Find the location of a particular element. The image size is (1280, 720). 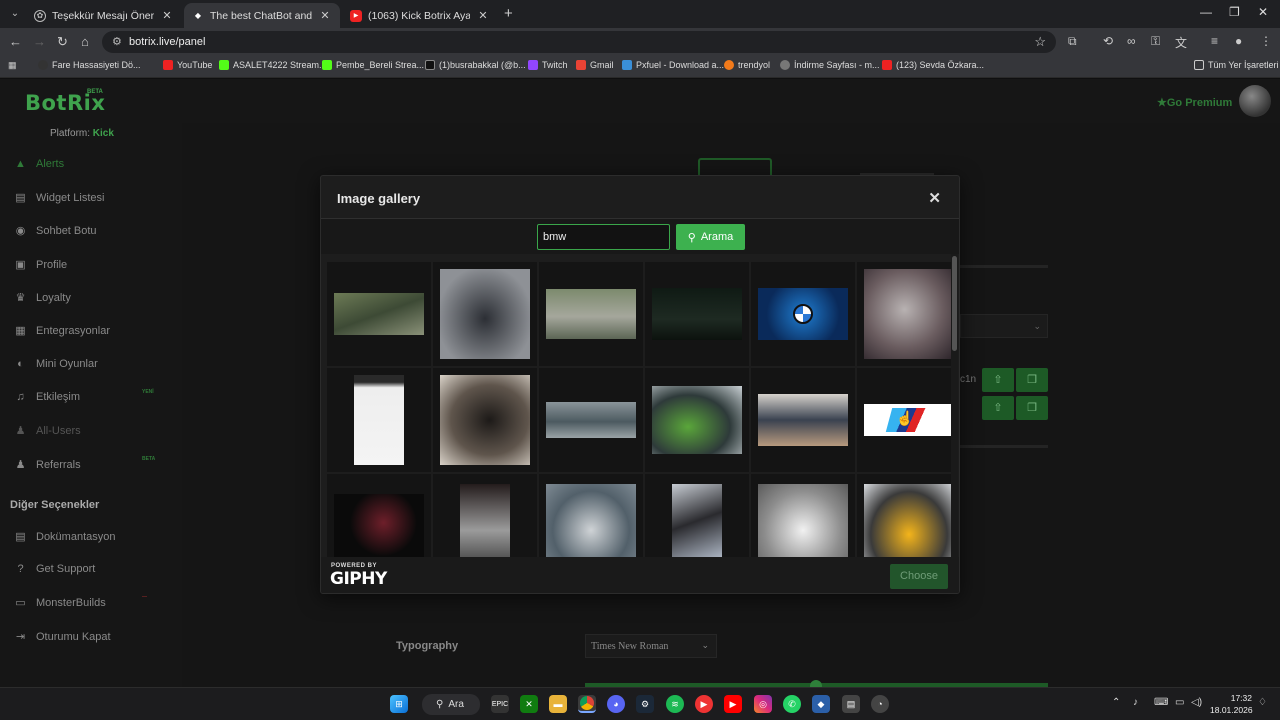

back-icon: ← is located at coordinates (15, 41).